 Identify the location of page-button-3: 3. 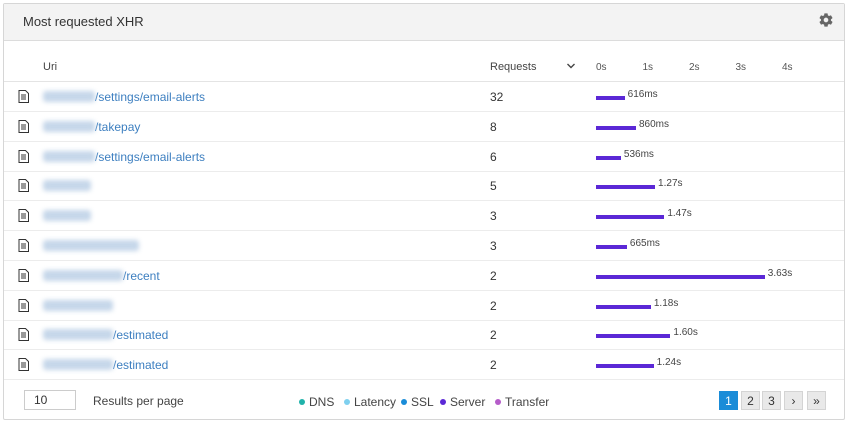
(771, 400).